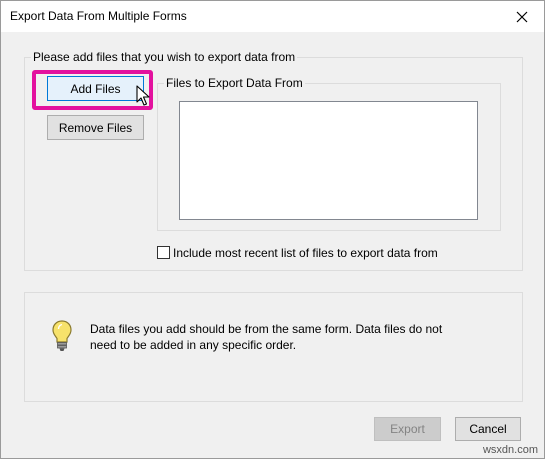 This screenshot has width=545, height=459. I want to click on export-button: Export, so click(407, 429).